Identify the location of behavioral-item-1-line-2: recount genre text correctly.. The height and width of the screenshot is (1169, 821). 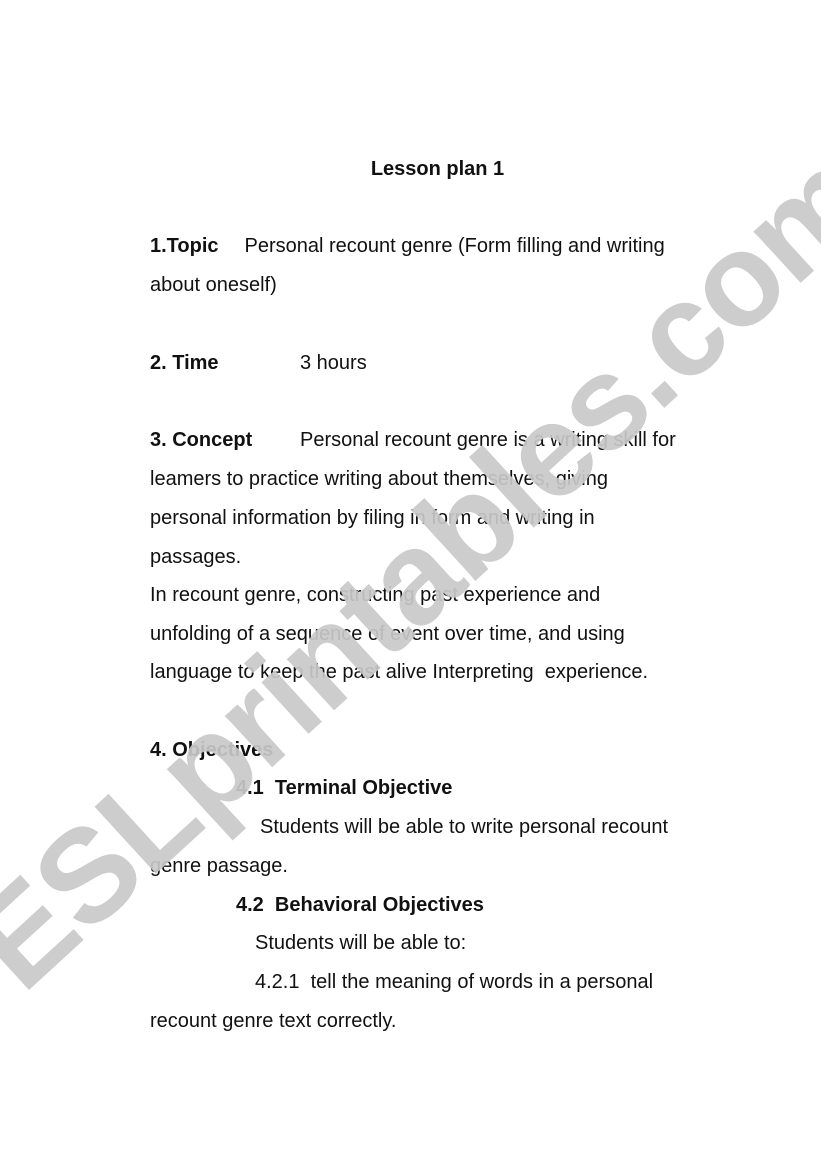
(273, 1021).